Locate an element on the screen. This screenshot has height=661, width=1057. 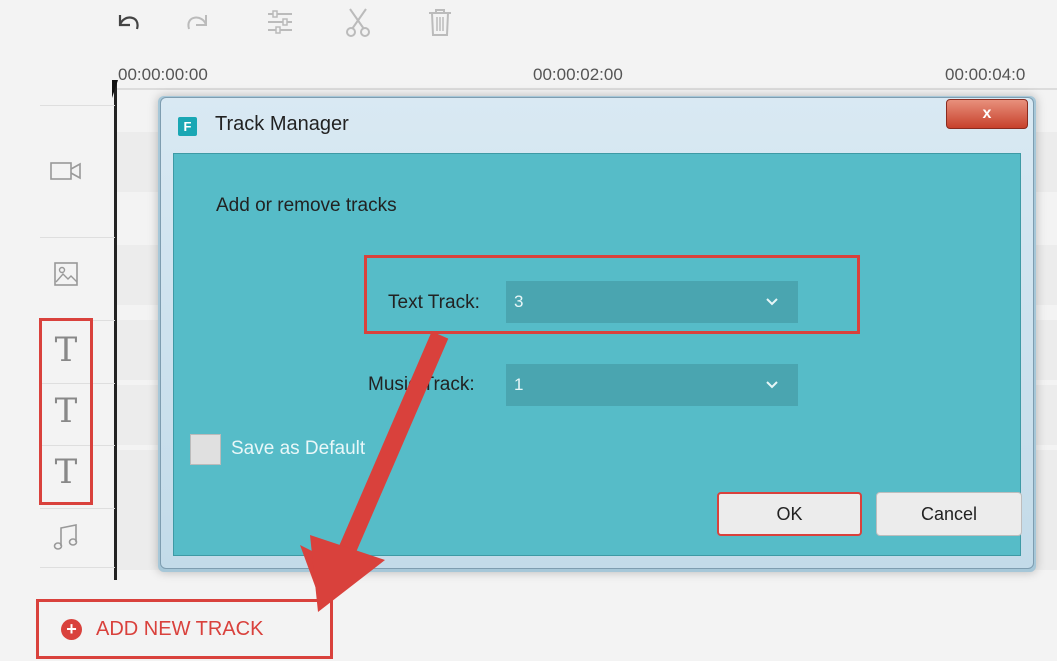
undo-icon is located at coordinates (128, 22).